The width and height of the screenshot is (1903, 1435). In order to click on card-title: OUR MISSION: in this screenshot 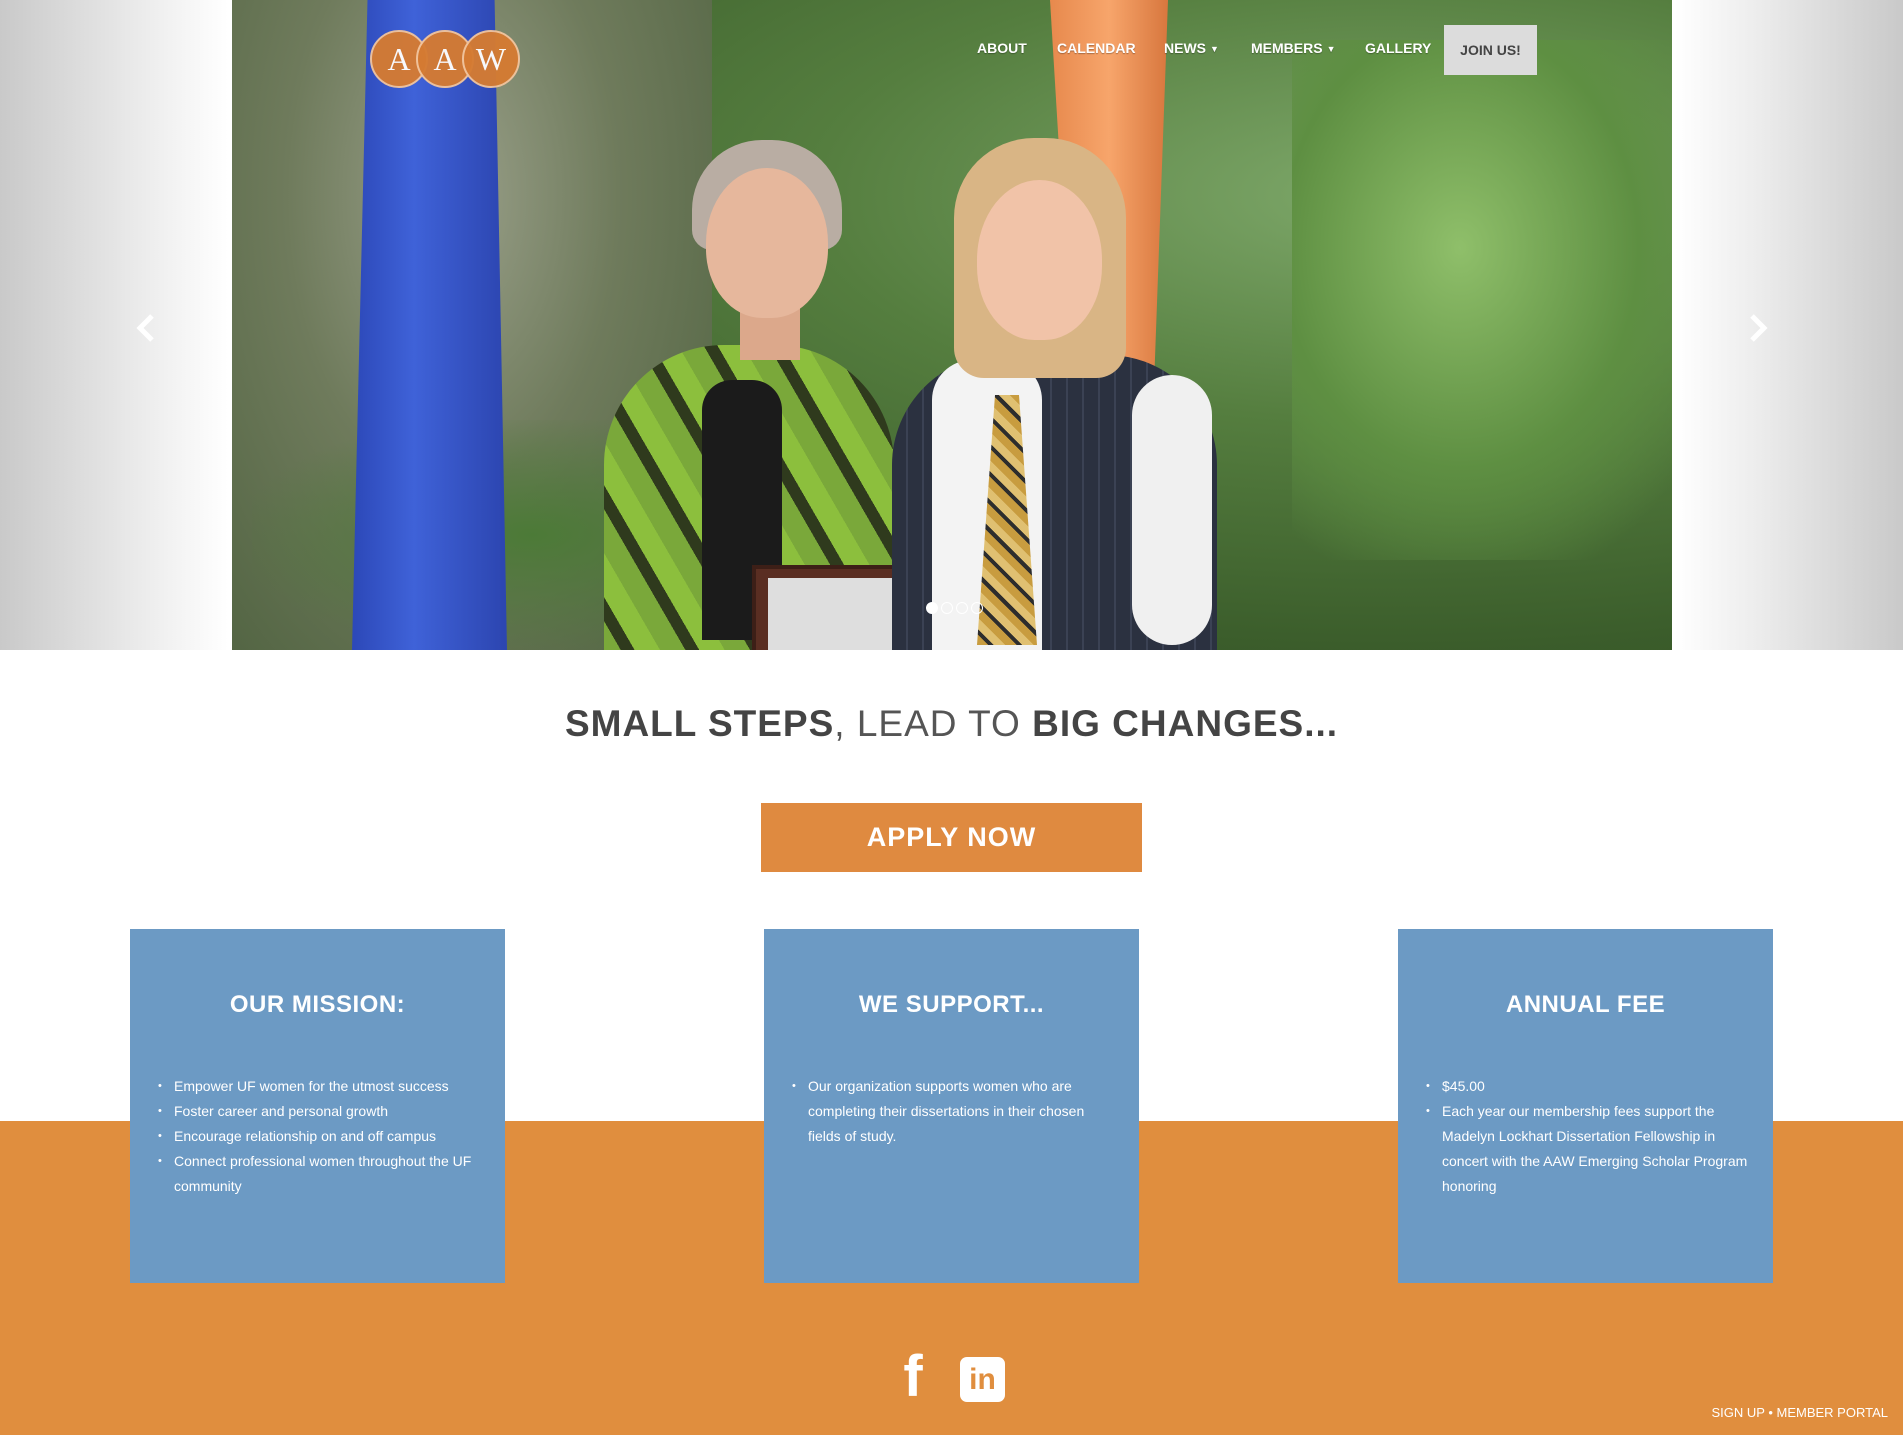, I will do `click(317, 1004)`.